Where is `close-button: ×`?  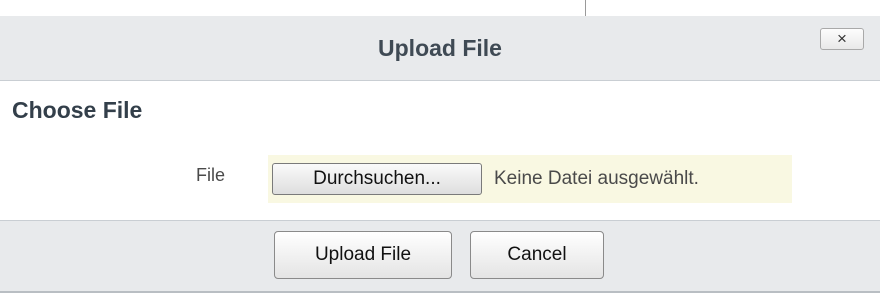 close-button: × is located at coordinates (842, 39).